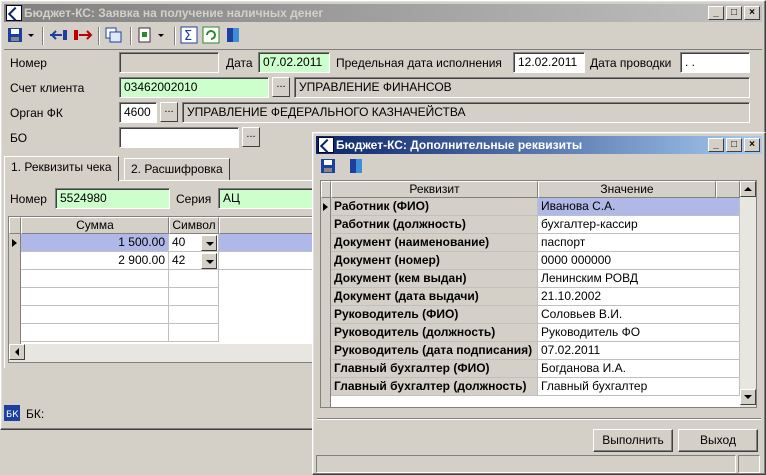 The width and height of the screenshot is (766, 475). I want to click on bo-label: БО, so click(19, 138).